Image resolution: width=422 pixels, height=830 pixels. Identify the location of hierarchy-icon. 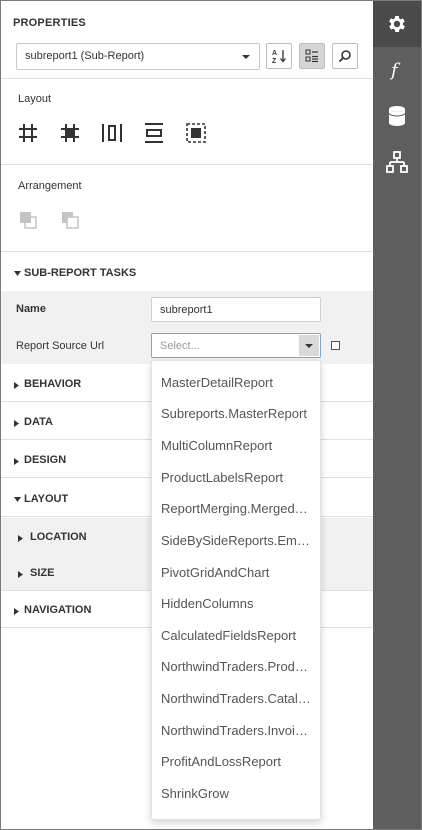
(397, 162).